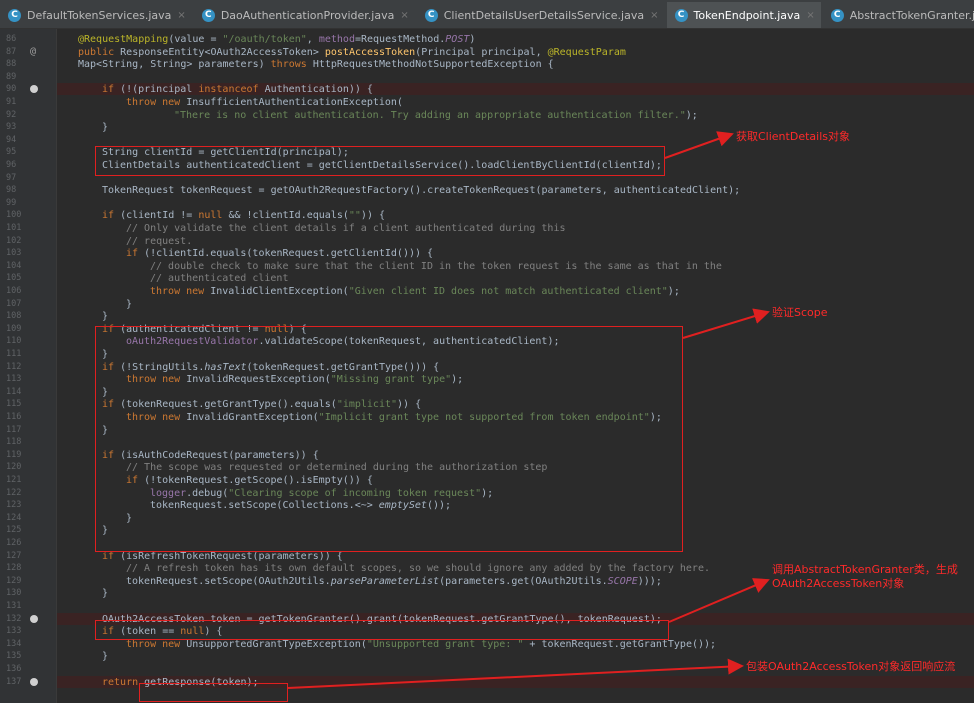 The height and width of the screenshot is (703, 974). What do you see at coordinates (370, 52) in the screenshot?
I see `code-token: postAccessToken` at bounding box center [370, 52].